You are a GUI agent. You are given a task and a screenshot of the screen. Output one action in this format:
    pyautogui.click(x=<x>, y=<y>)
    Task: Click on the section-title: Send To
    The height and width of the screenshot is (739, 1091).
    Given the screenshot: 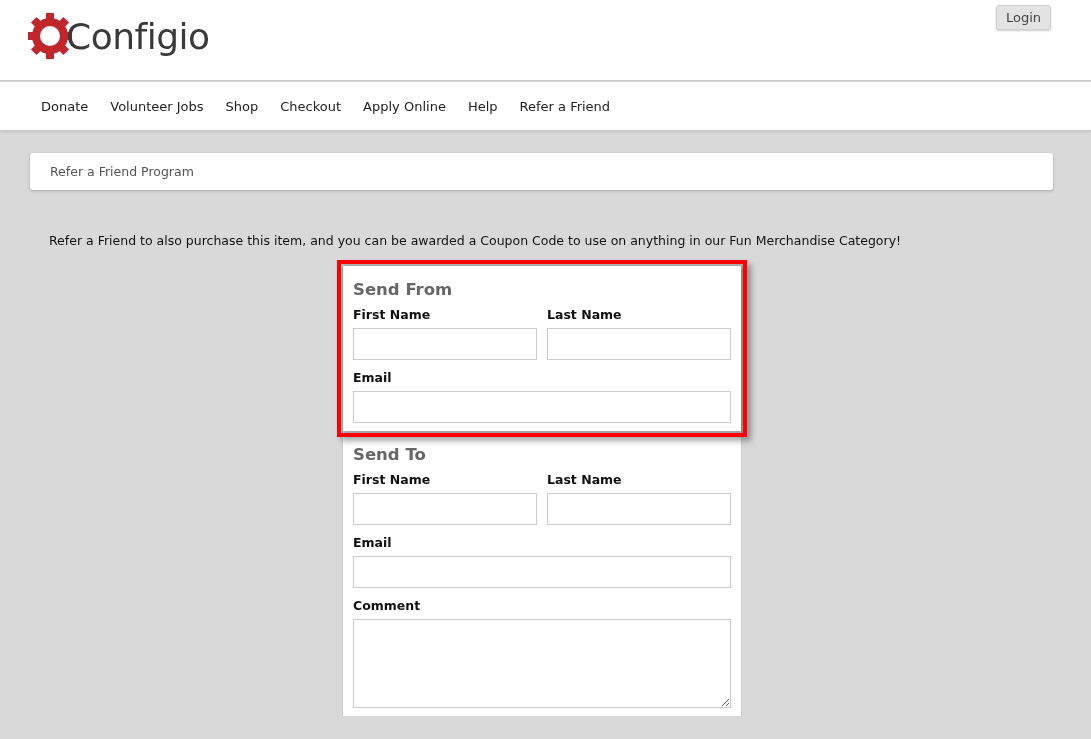 What is the action you would take?
    pyautogui.click(x=390, y=454)
    